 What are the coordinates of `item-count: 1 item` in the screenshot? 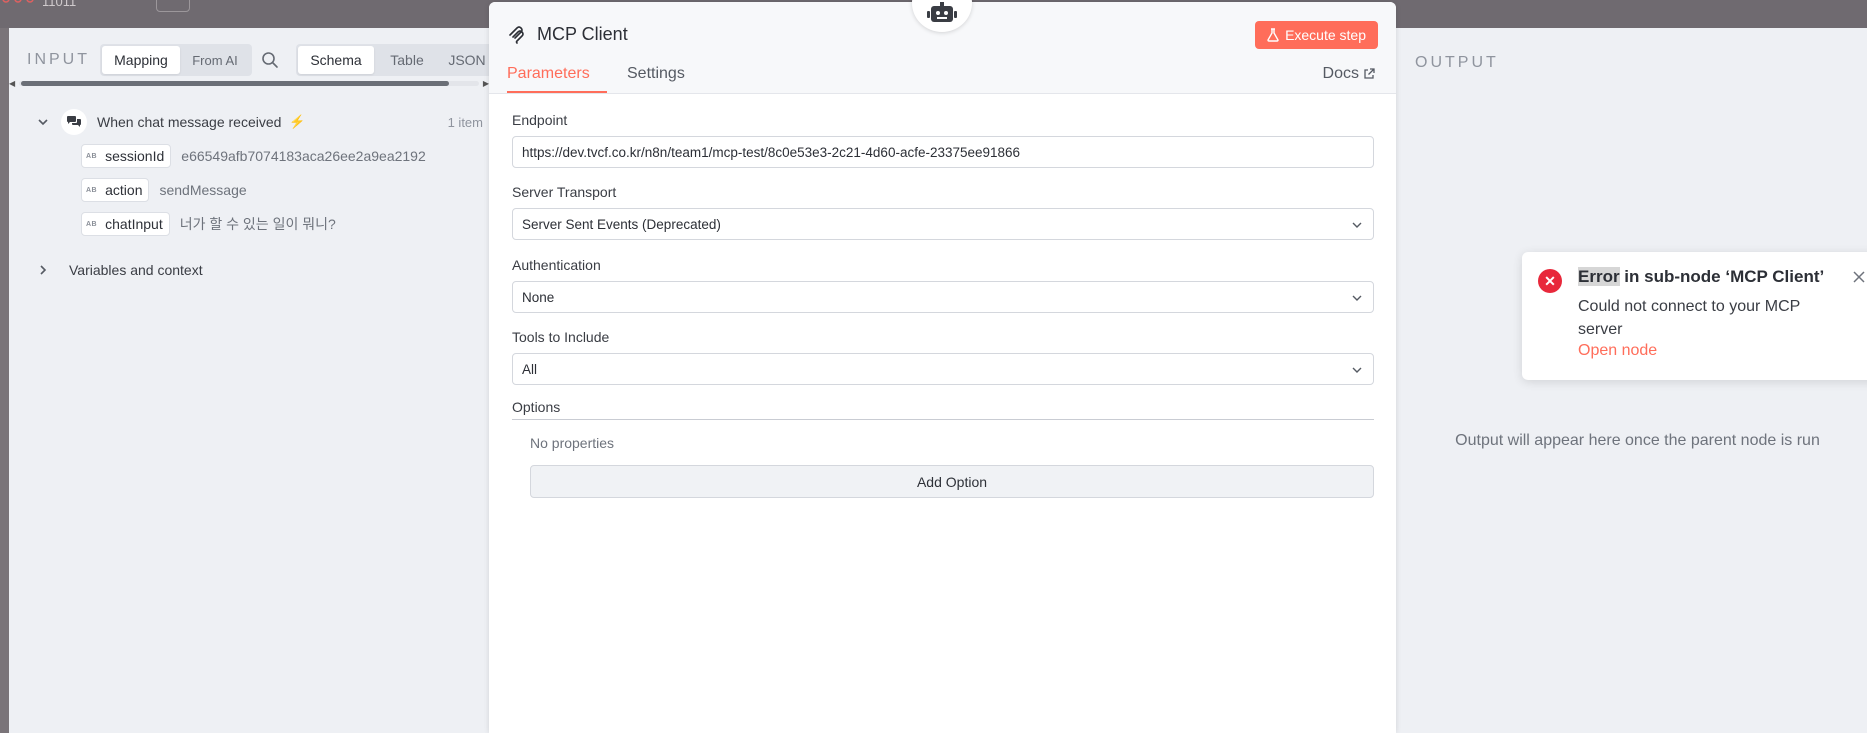 It's located at (465, 122).